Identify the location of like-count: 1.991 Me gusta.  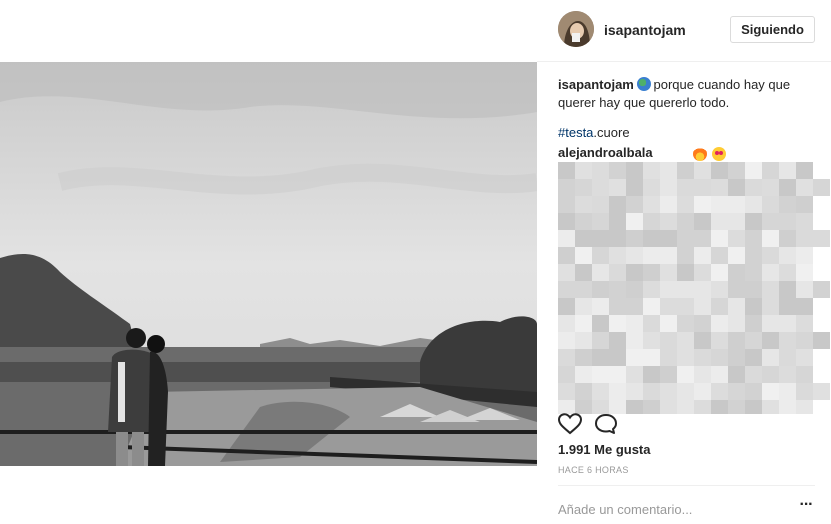
(604, 449).